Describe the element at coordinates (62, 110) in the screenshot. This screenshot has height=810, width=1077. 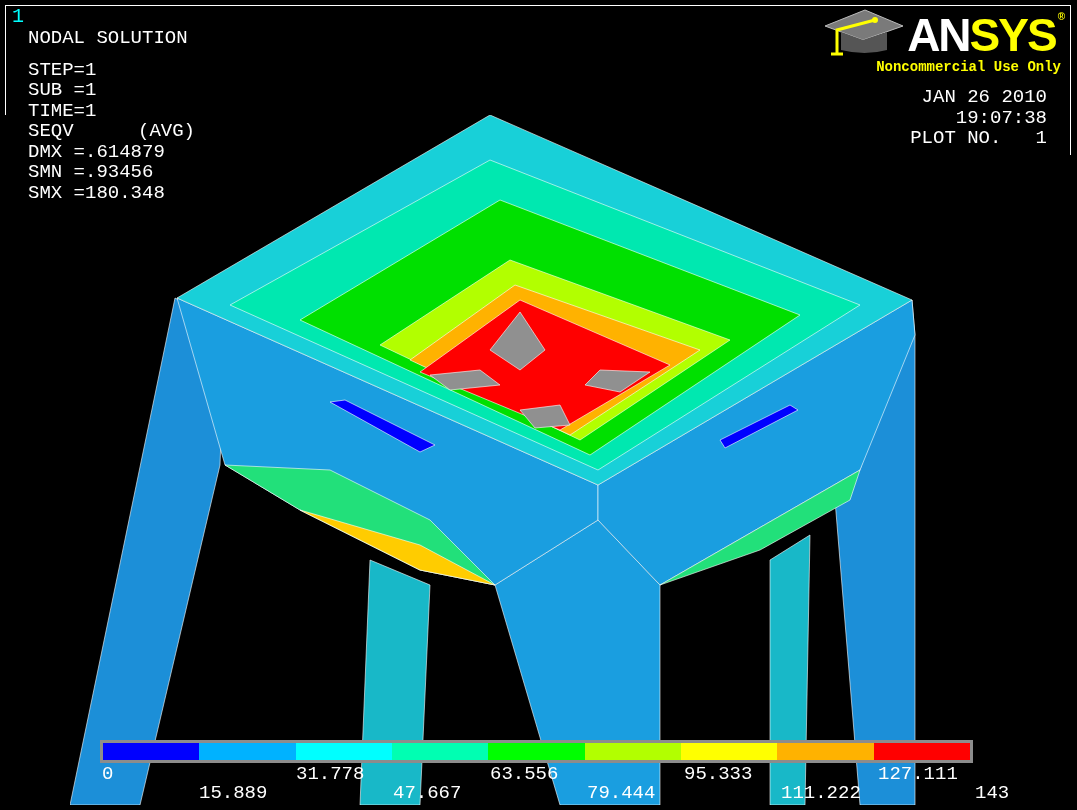
I see `step-info-text: TIME=1` at that location.